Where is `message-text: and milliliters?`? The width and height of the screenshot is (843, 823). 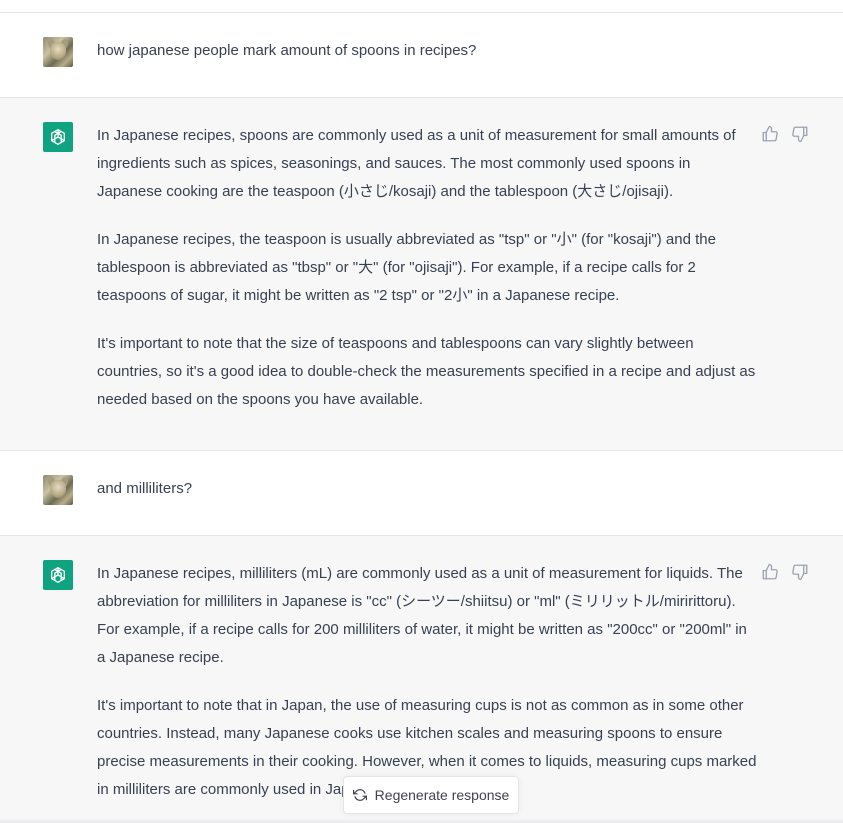 message-text: and milliliters? is located at coordinates (427, 489).